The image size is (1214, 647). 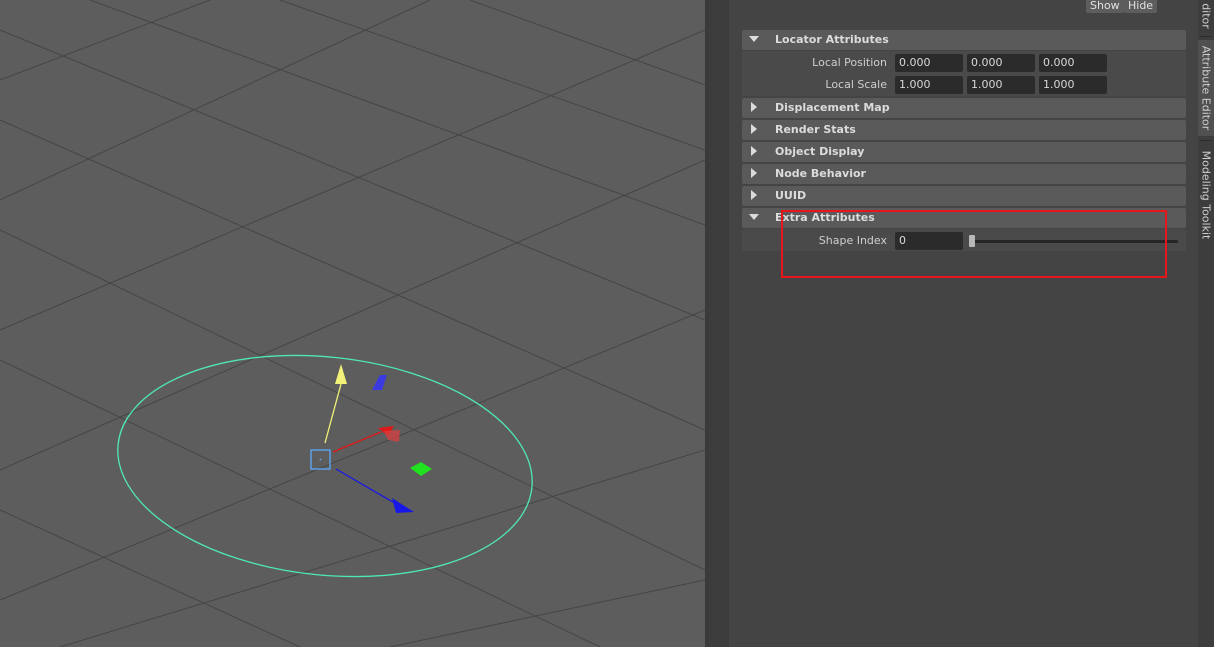 What do you see at coordinates (1073, 85) in the screenshot?
I see `local-scale-z-field: 1.000` at bounding box center [1073, 85].